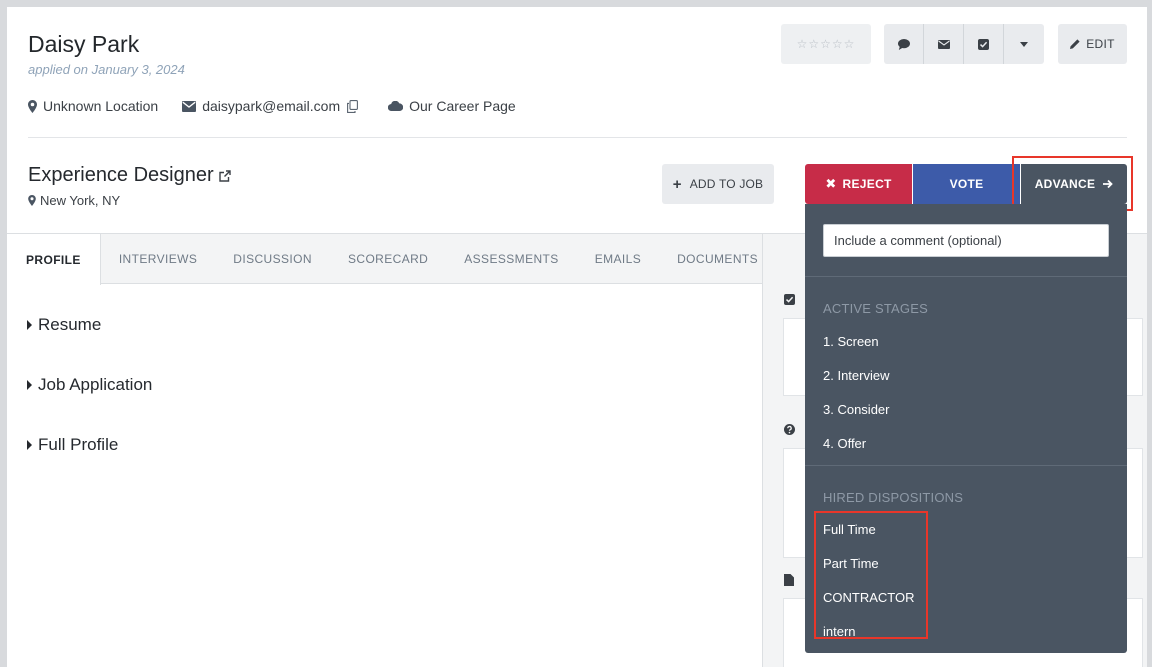  What do you see at coordinates (726, 184) in the screenshot?
I see `add-to-job-label: ADD TO JOB` at bounding box center [726, 184].